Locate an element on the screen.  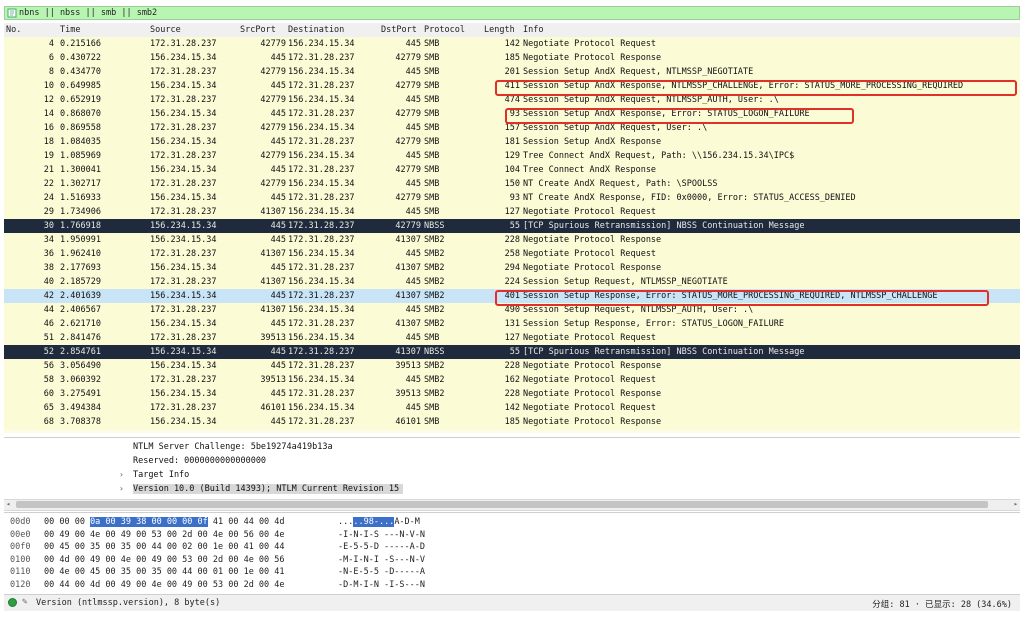
hex-ascii: -D-M-I-N -I-S---N is located at coordinates (381, 585).